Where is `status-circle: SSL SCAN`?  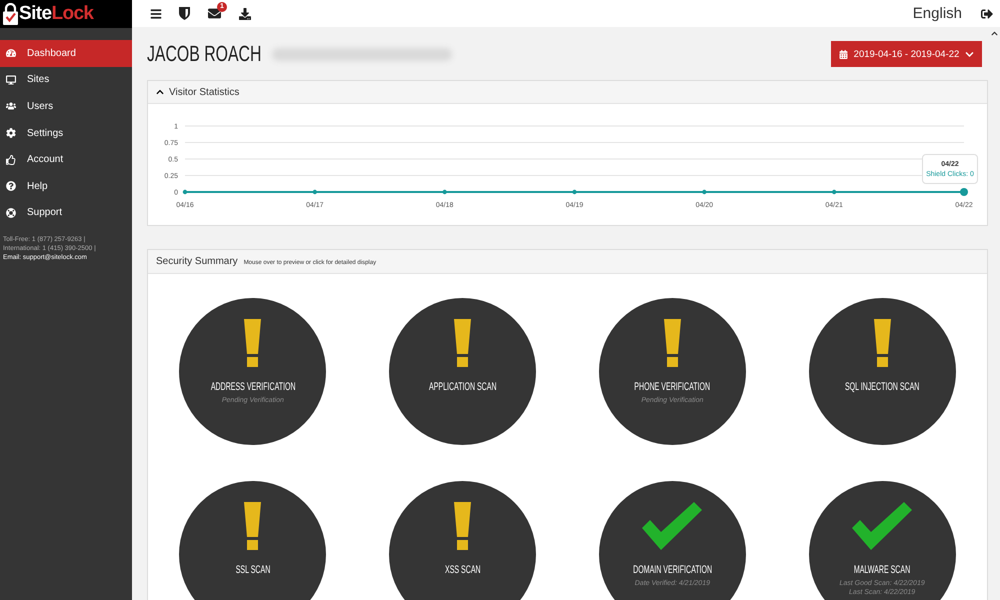 status-circle: SSL SCAN is located at coordinates (252, 540).